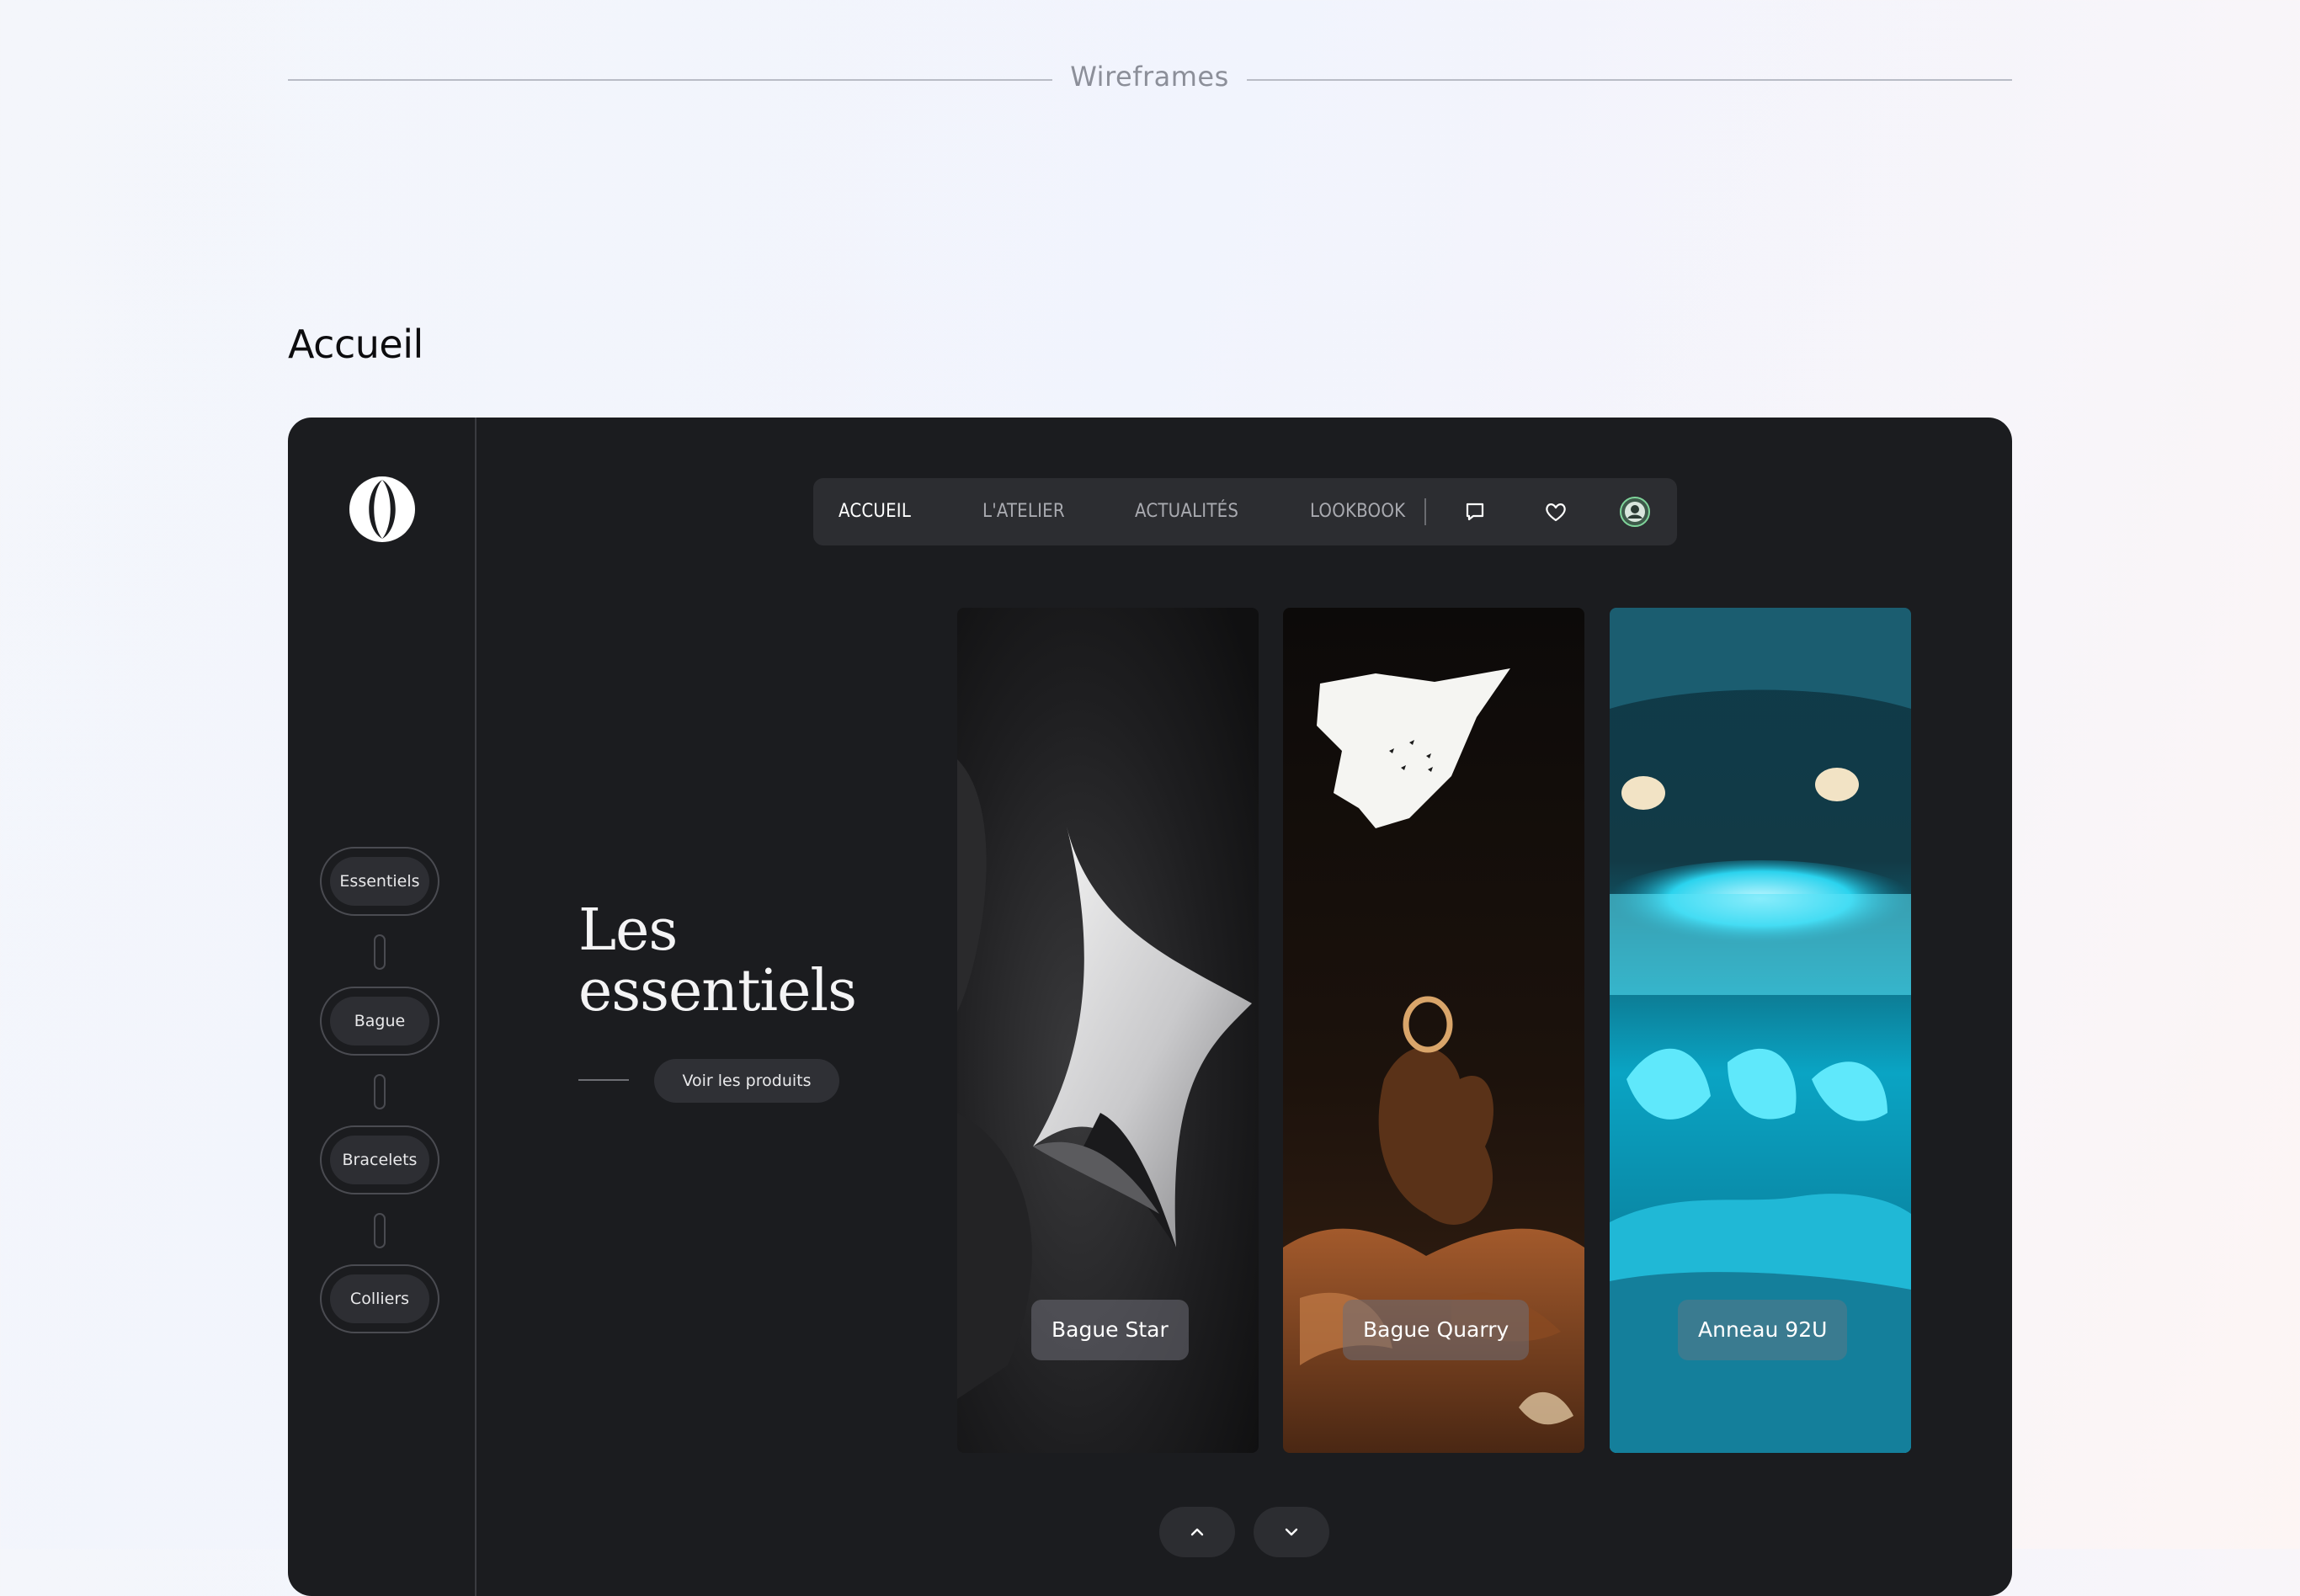 Image resolution: width=2300 pixels, height=1596 pixels. What do you see at coordinates (1150, 77) in the screenshot?
I see `section-label: Wireframes` at bounding box center [1150, 77].